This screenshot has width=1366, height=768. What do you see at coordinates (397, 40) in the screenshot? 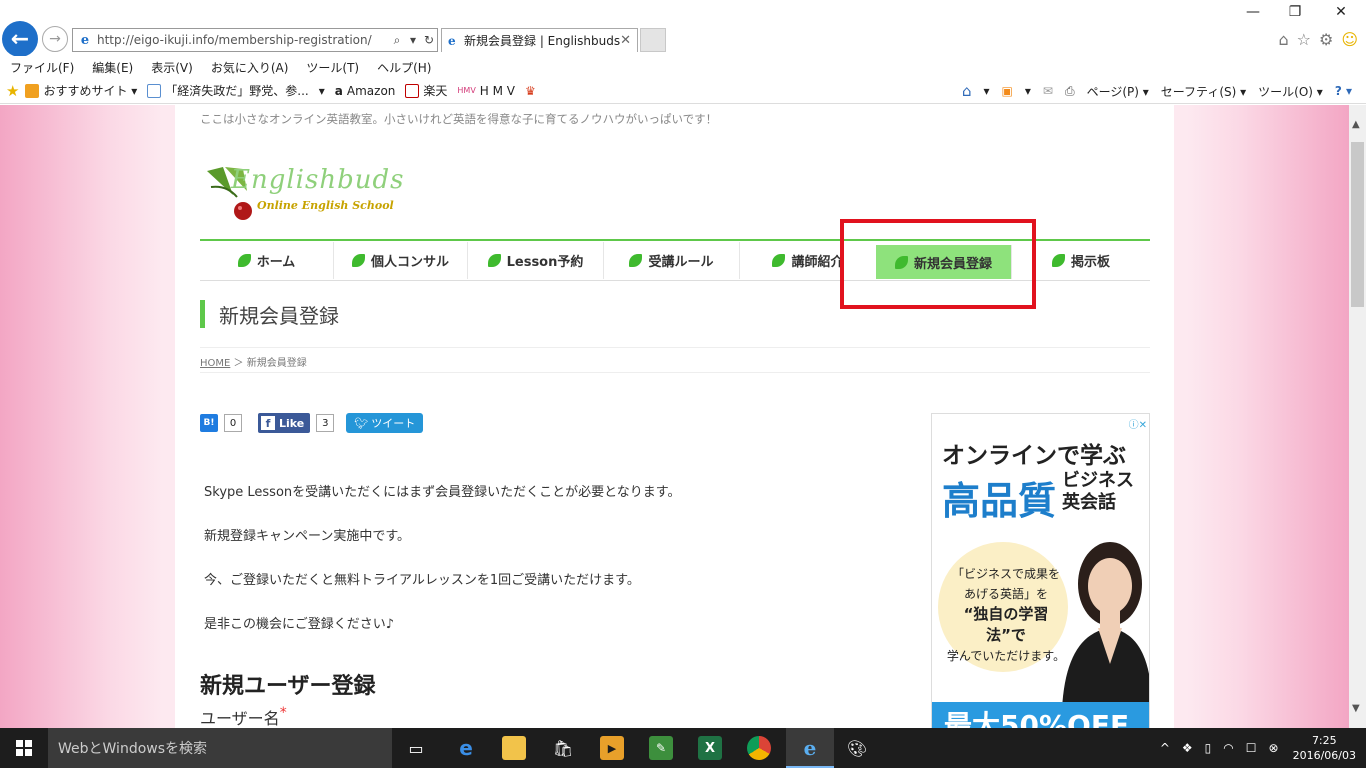
I see `search-icon: ⌕` at bounding box center [397, 40].